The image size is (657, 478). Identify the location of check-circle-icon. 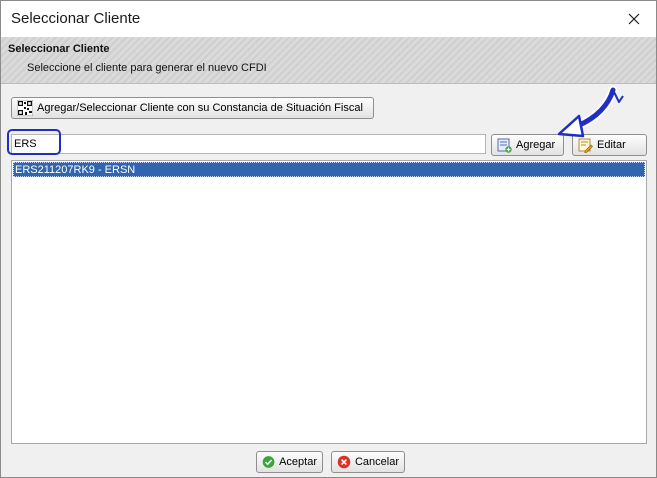
(268, 462).